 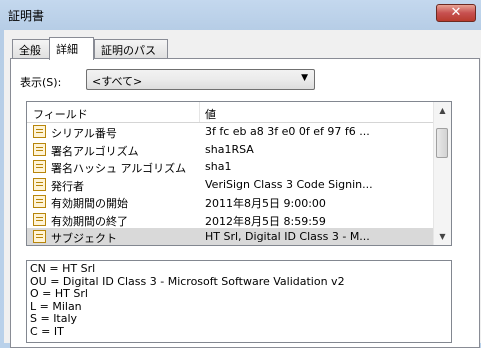 What do you see at coordinates (231, 112) in the screenshot?
I see `list-header: フィールド 値` at bounding box center [231, 112].